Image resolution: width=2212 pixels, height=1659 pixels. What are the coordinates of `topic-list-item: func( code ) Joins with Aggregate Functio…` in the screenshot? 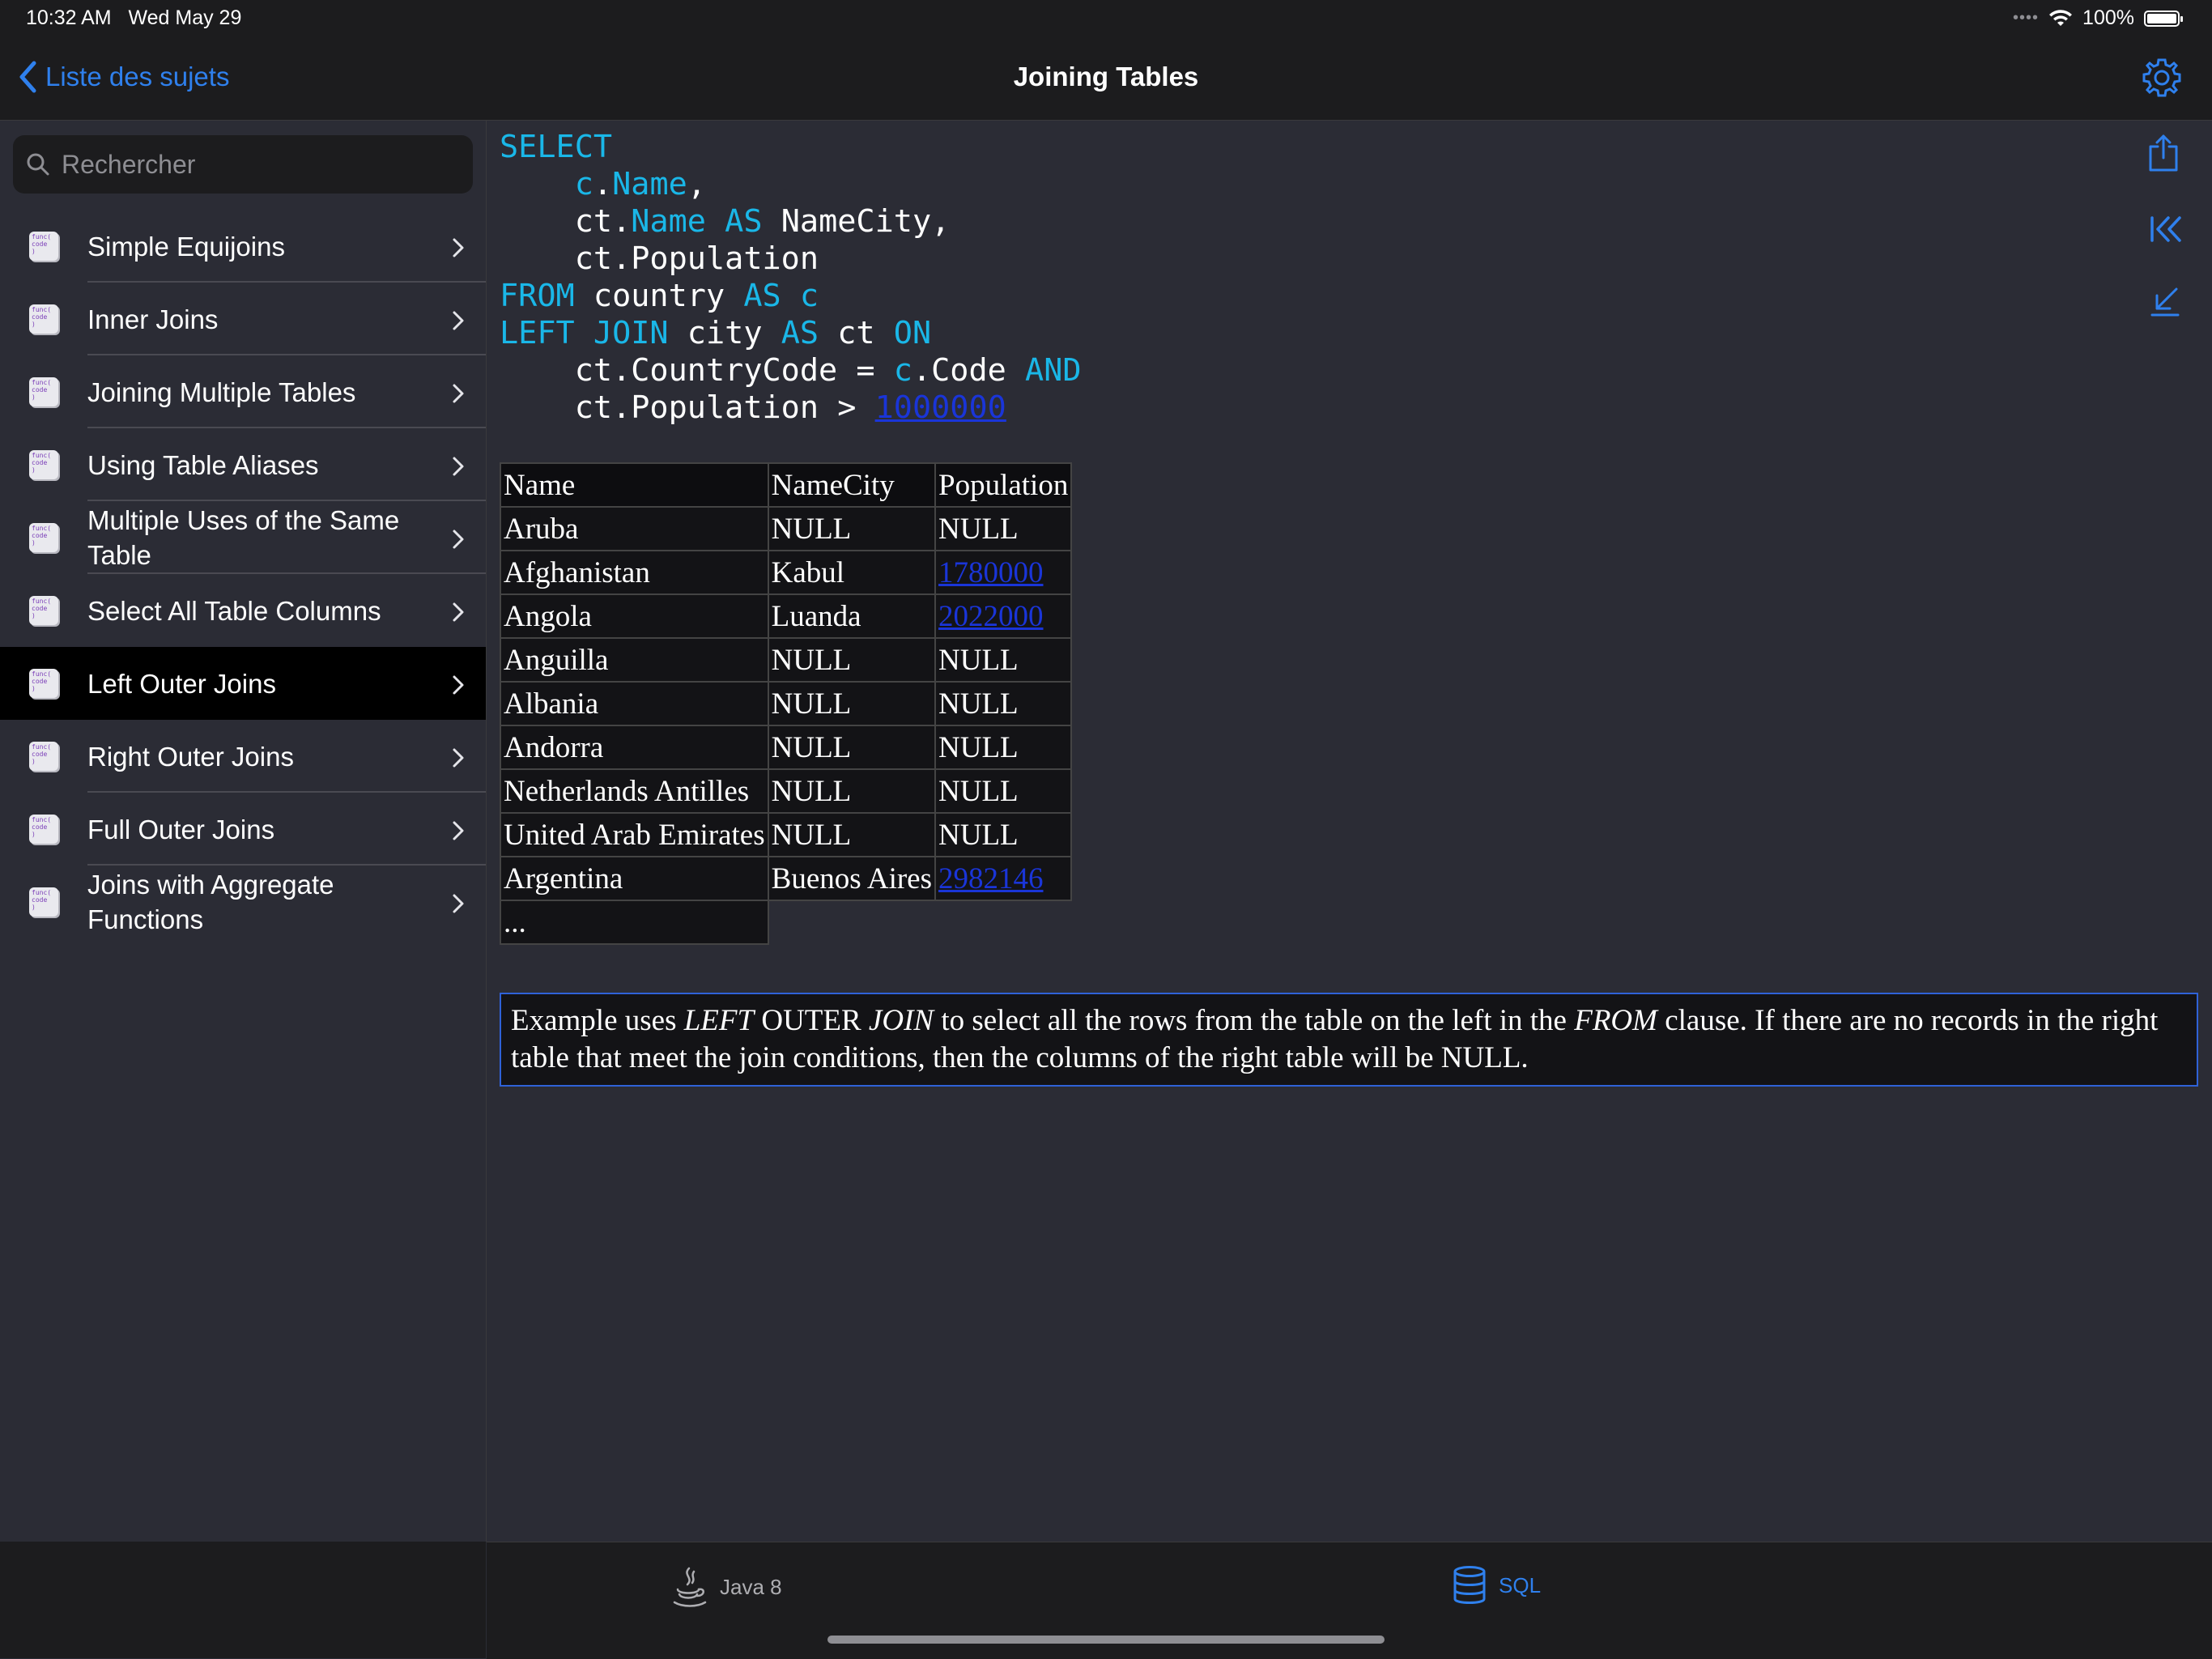 It's located at (243, 902).